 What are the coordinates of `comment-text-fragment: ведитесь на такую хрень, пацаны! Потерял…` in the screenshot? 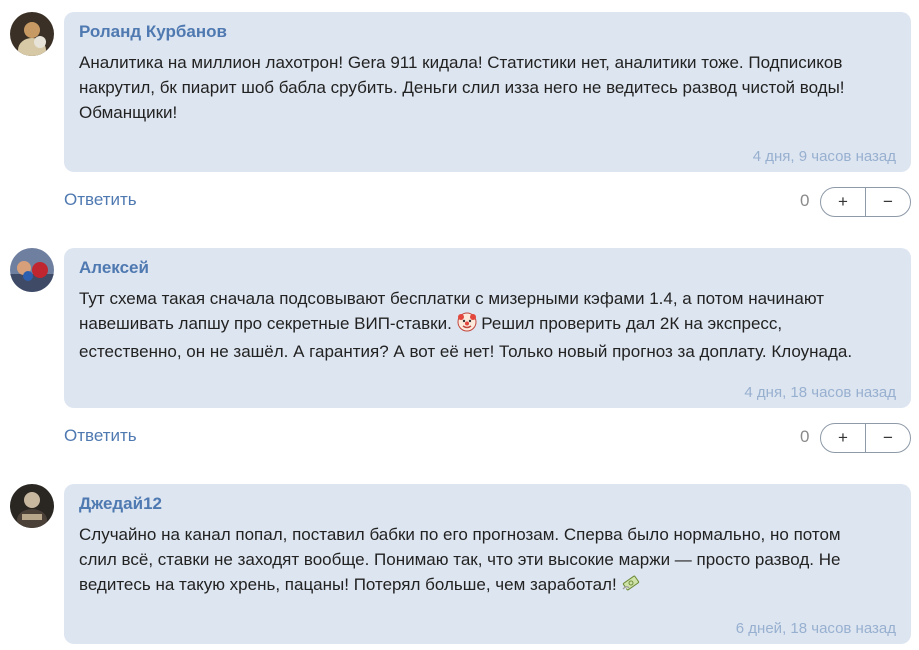 It's located at (348, 584).